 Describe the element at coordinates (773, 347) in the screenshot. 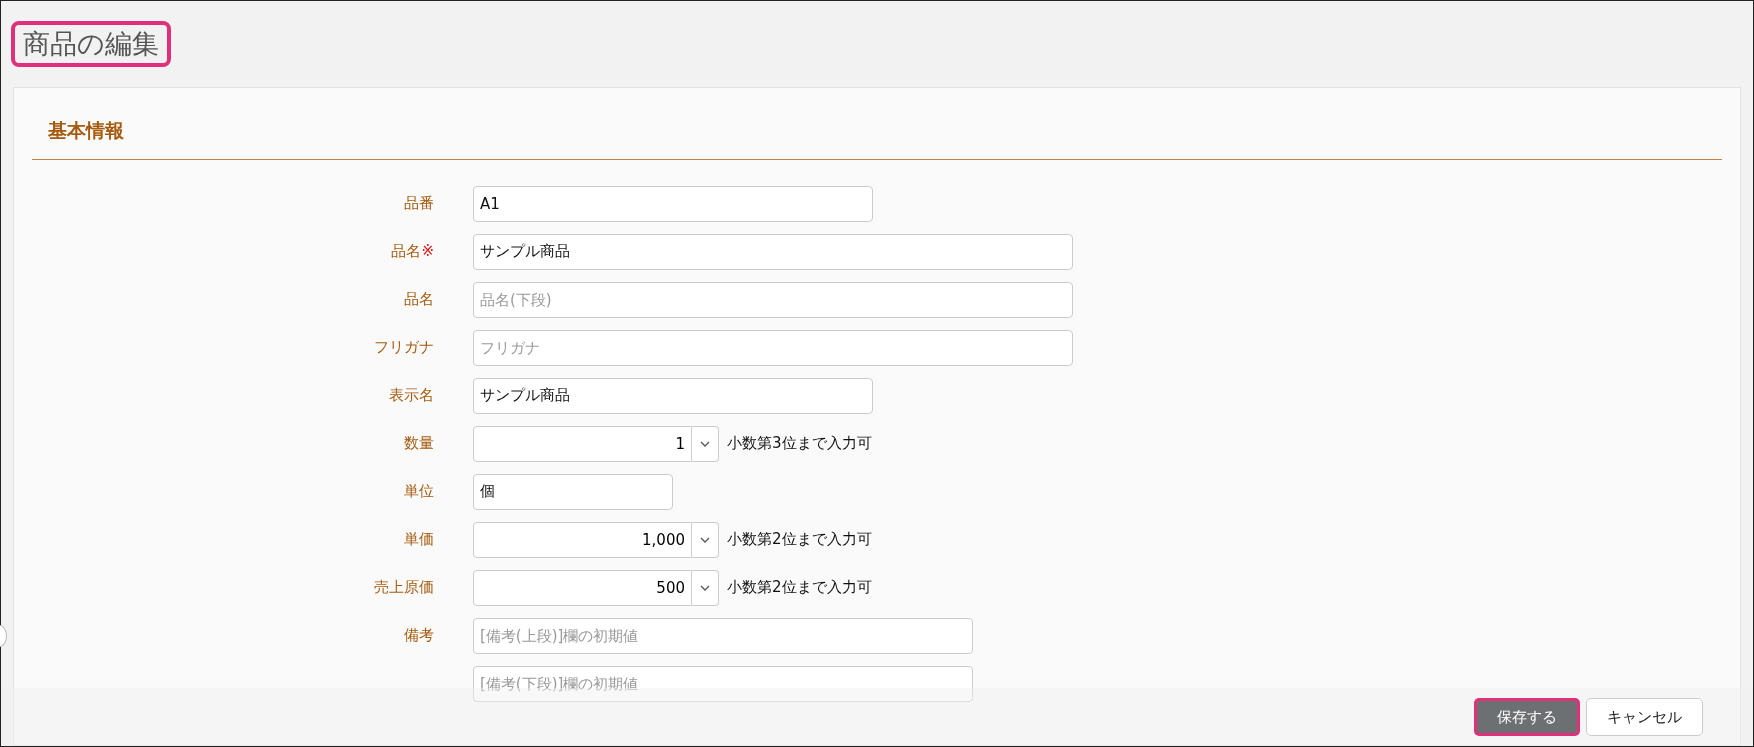

I see `input-field: フリガナ` at that location.